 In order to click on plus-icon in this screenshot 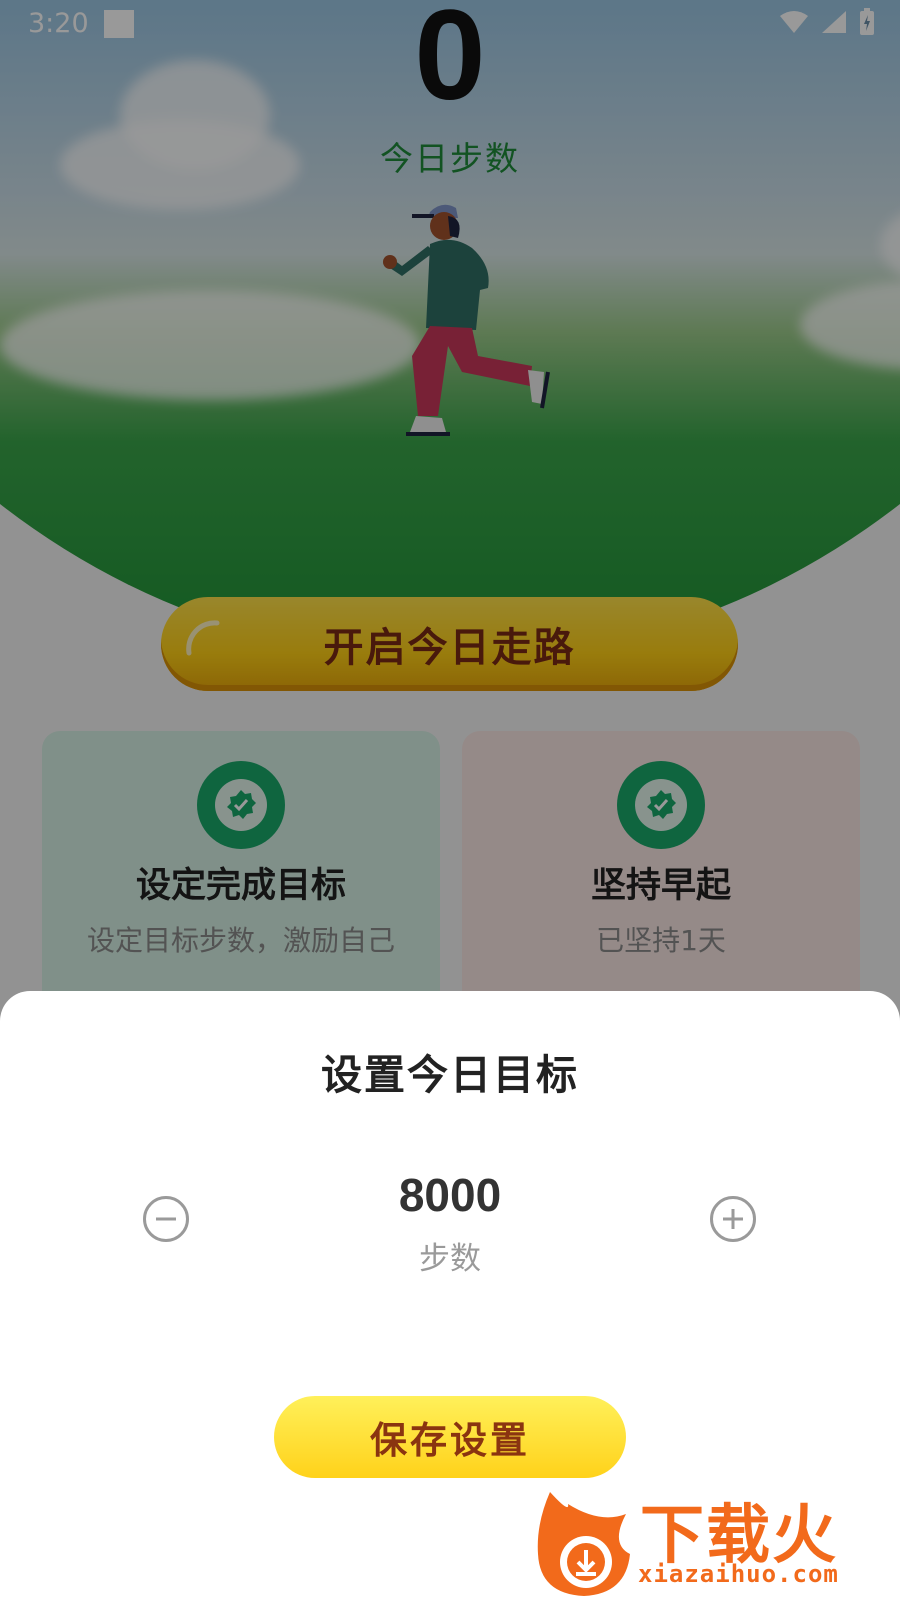, I will do `click(733, 1219)`.